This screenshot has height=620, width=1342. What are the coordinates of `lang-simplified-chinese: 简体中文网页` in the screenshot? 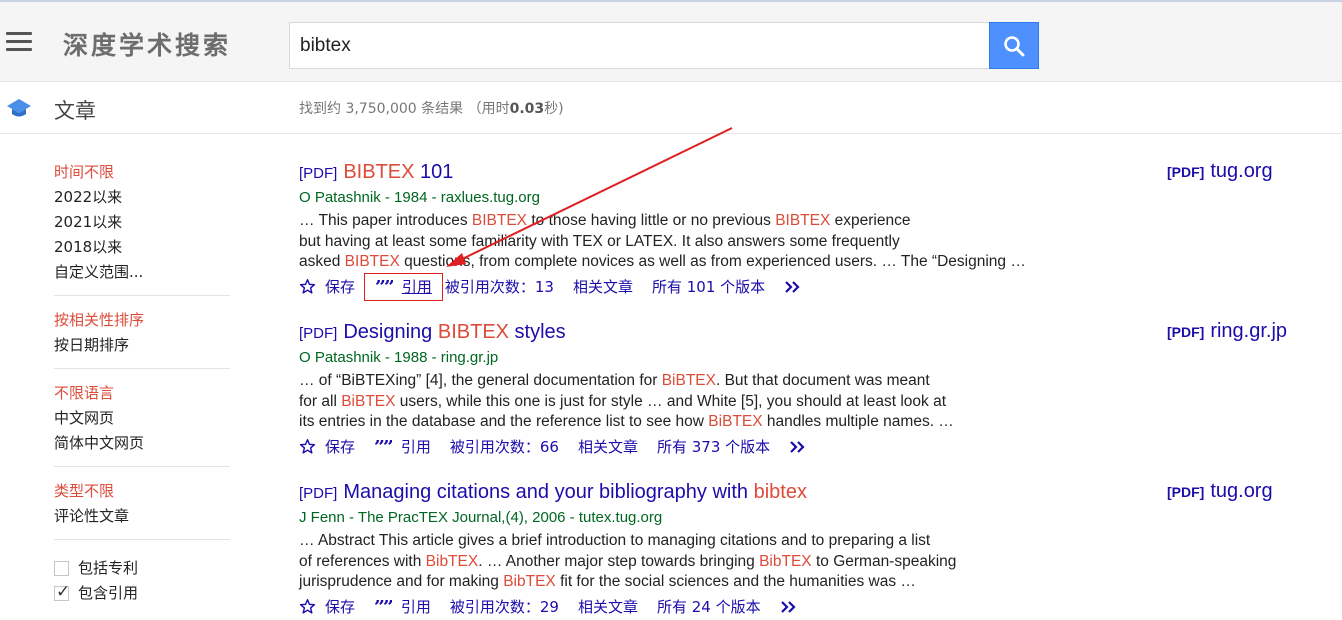 It's located at (142, 443).